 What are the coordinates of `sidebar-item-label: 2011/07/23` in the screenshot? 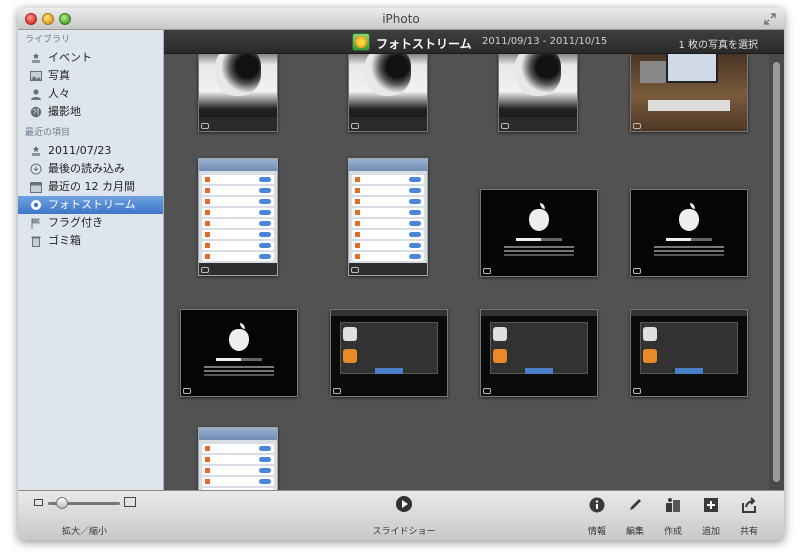 It's located at (80, 150).